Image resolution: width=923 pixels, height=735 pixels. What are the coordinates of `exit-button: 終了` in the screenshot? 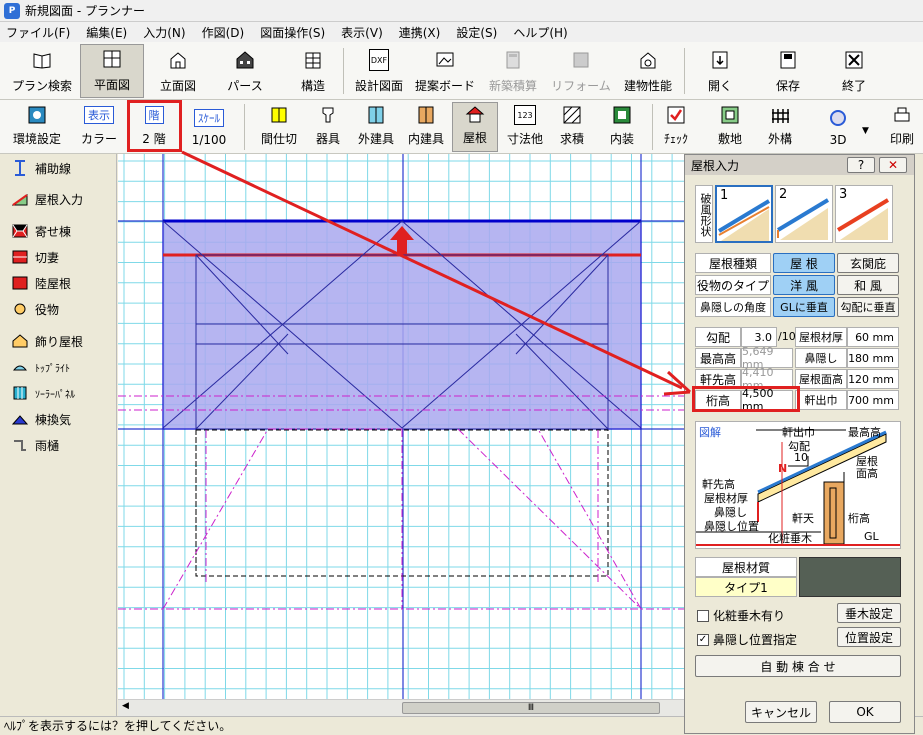 It's located at (854, 71).